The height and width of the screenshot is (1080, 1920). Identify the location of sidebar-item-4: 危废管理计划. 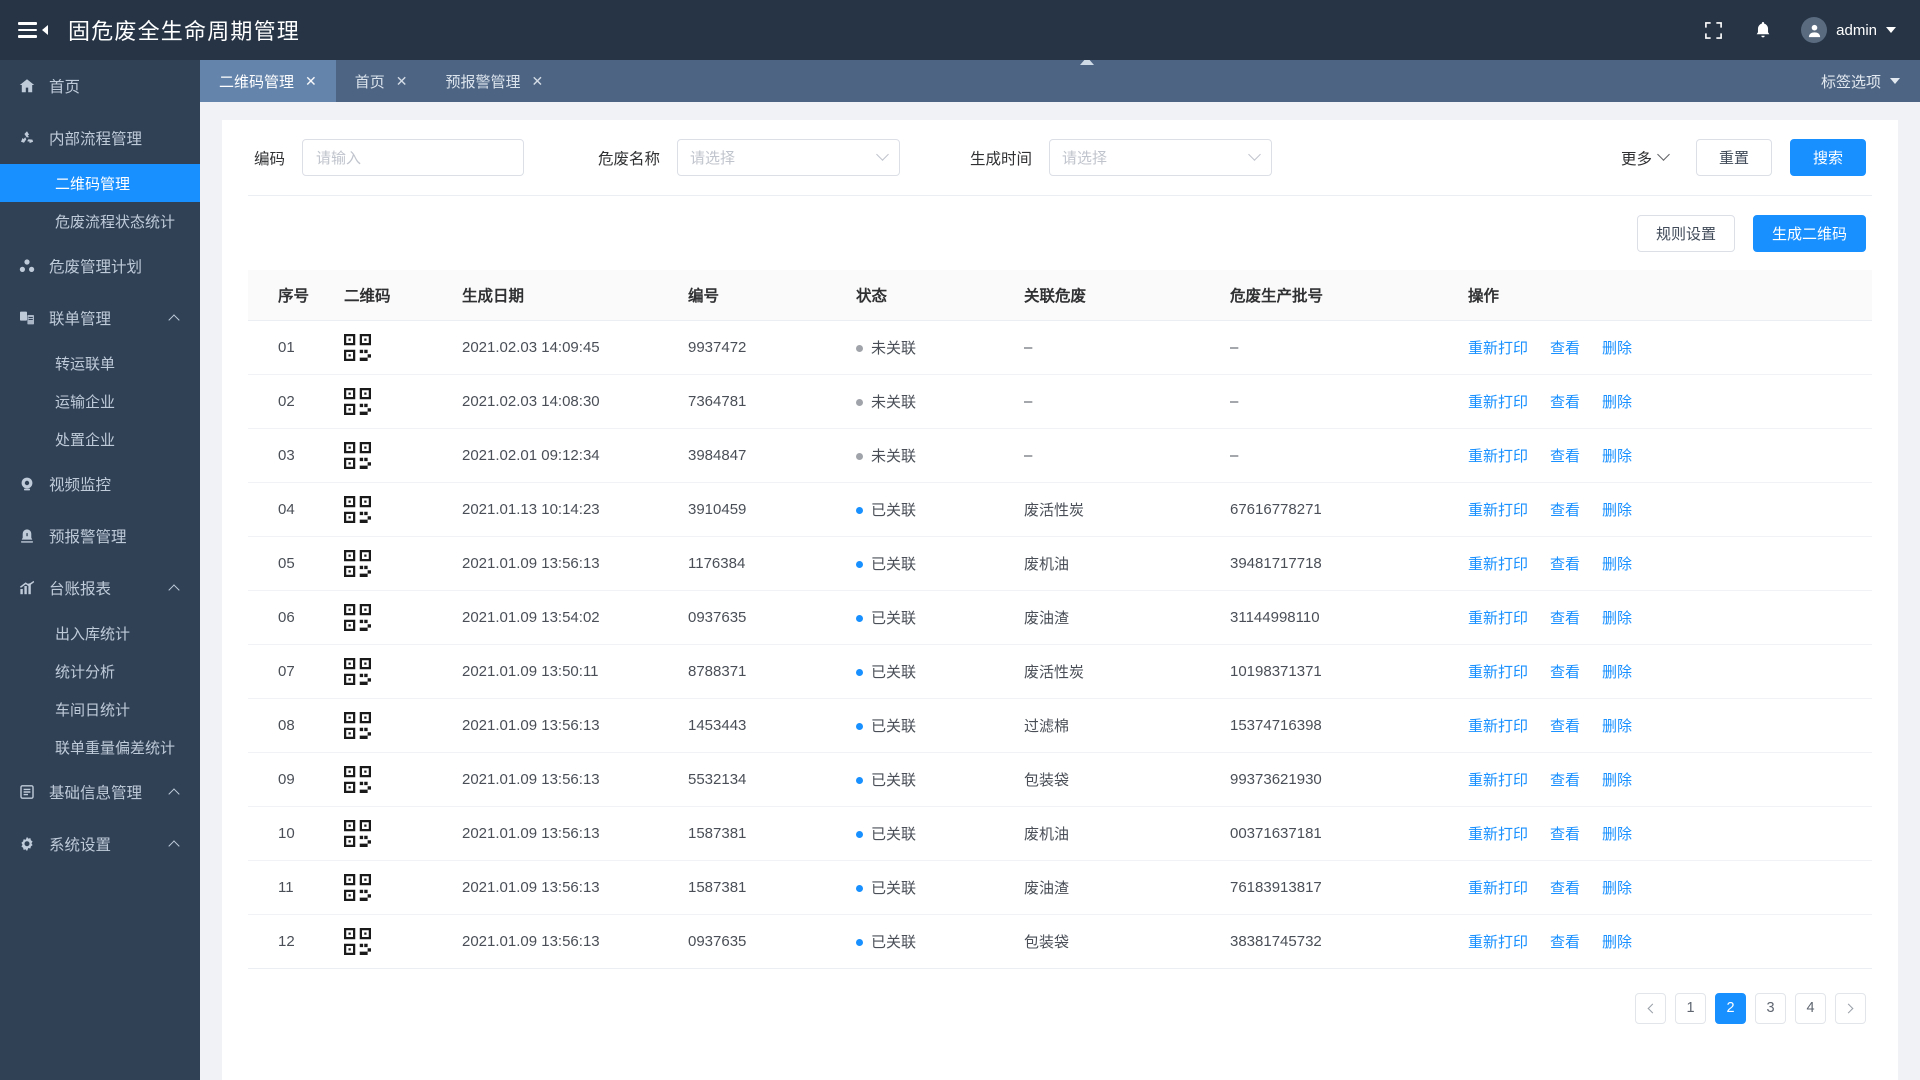
(100, 266).